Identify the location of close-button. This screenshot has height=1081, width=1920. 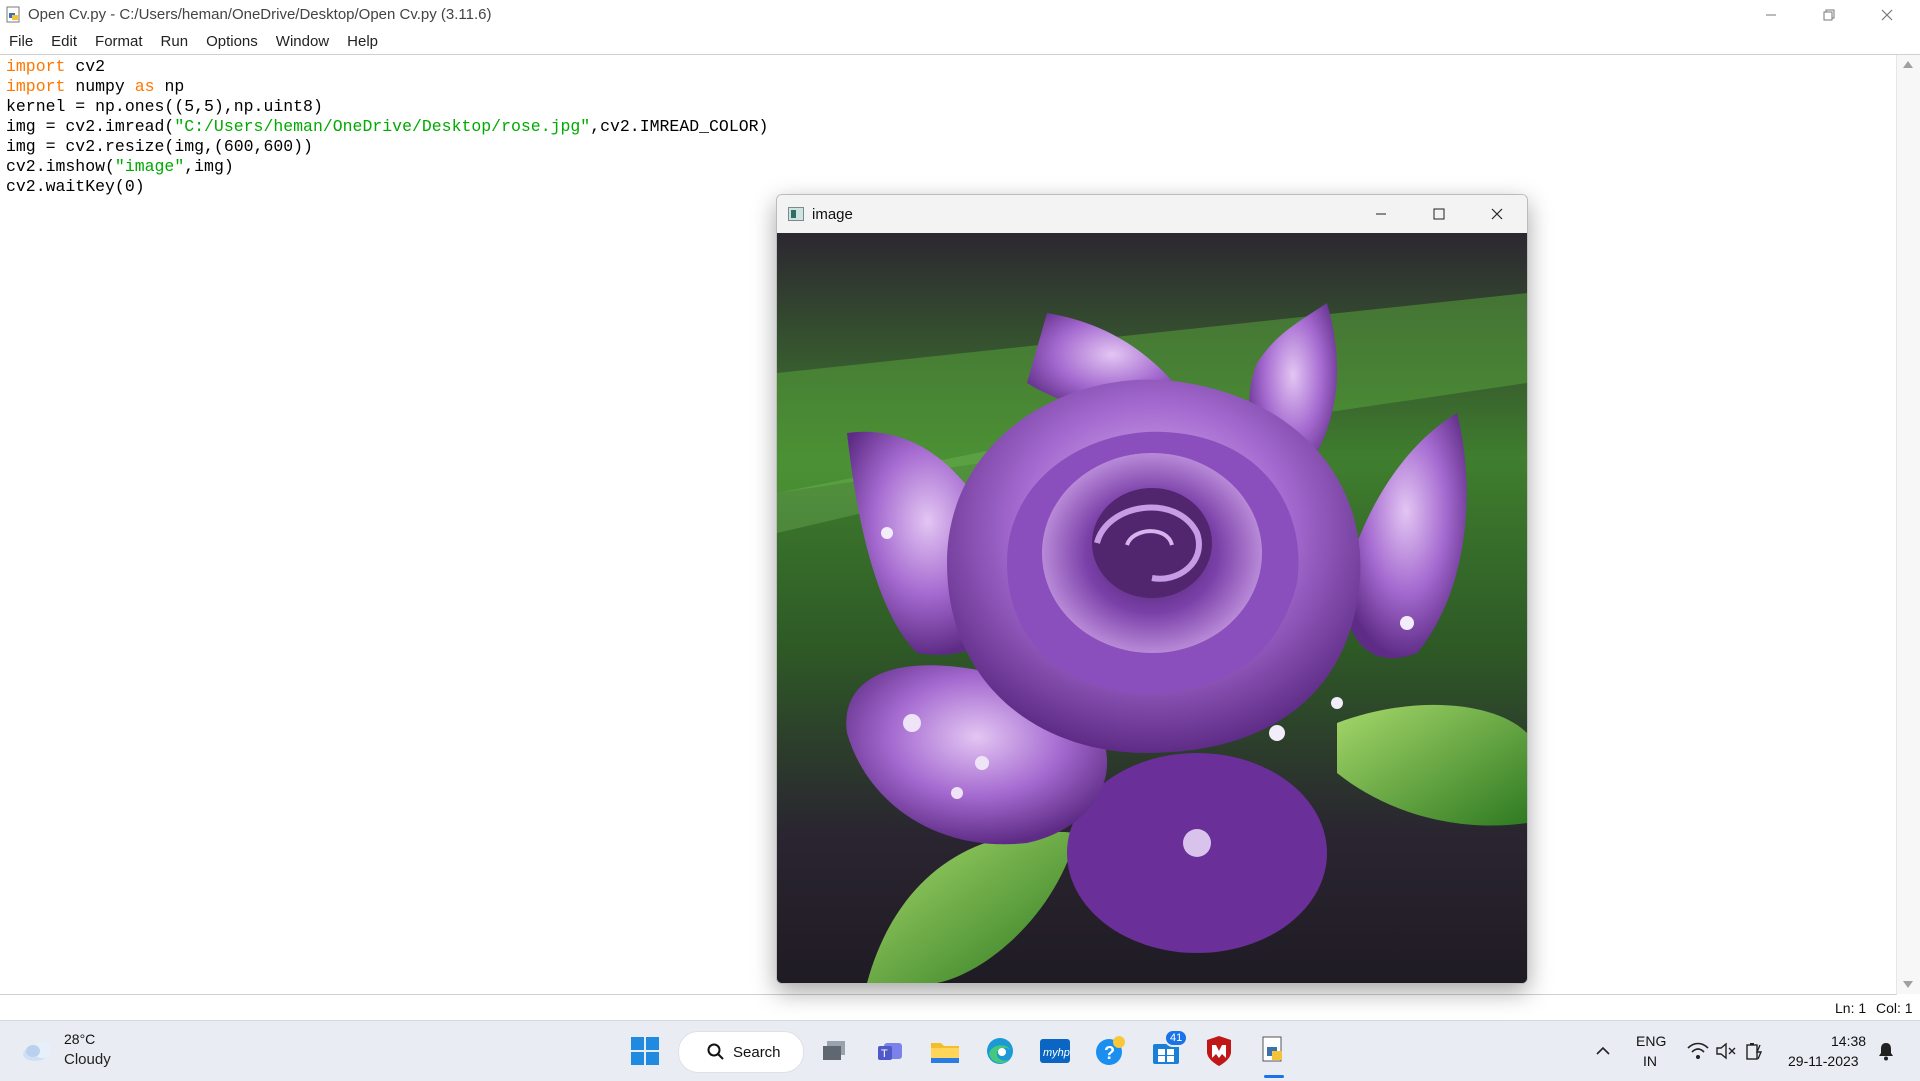
(1887, 14).